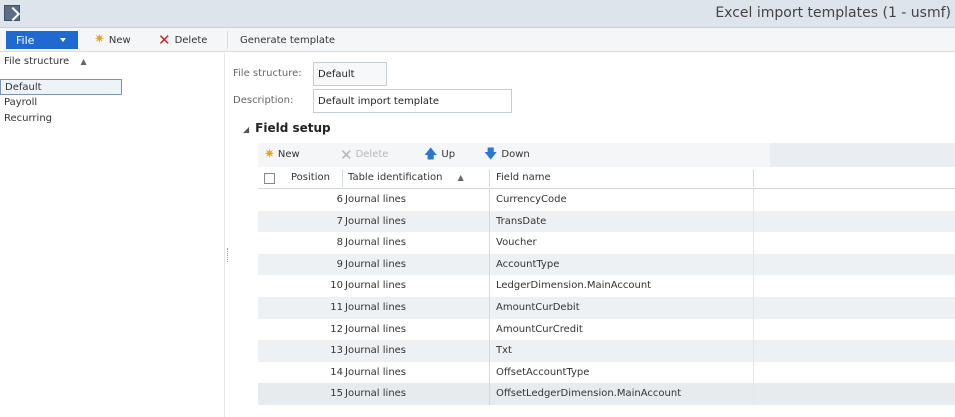 The width and height of the screenshot is (955, 417). I want to click on field-setup-section-header: ◢ Field setup, so click(287, 128).